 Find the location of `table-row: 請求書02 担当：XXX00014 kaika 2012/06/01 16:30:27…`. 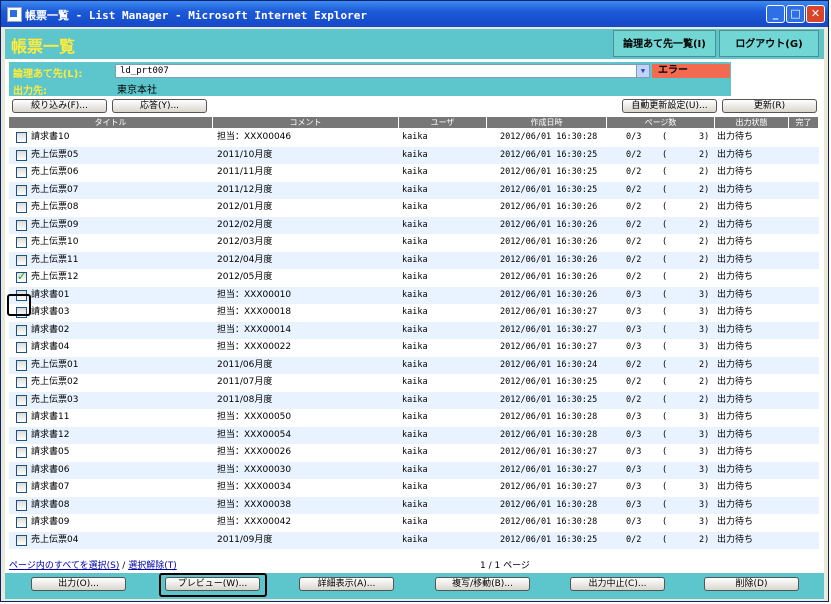

table-row: 請求書02 担当：XXX00014 kaika 2012/06/01 16:30:27… is located at coordinates (414, 330).